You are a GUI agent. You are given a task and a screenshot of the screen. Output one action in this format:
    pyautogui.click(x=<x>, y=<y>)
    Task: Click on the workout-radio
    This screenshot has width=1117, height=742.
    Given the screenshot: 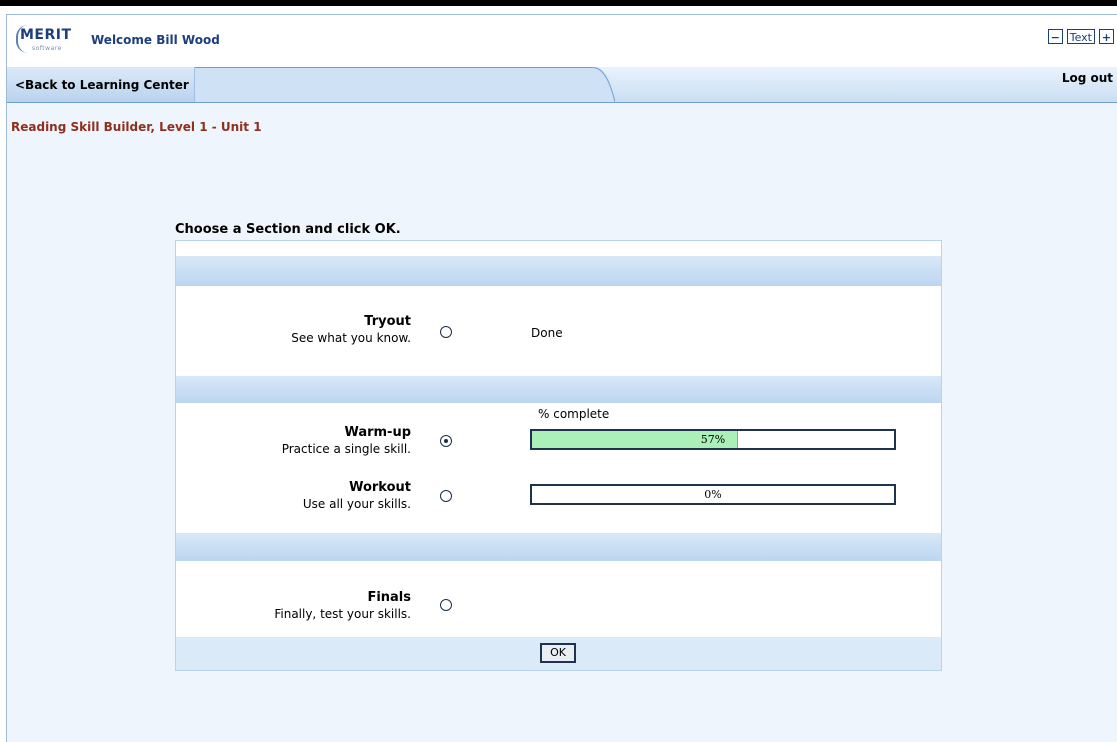 What is the action you would take?
    pyautogui.click(x=446, y=496)
    